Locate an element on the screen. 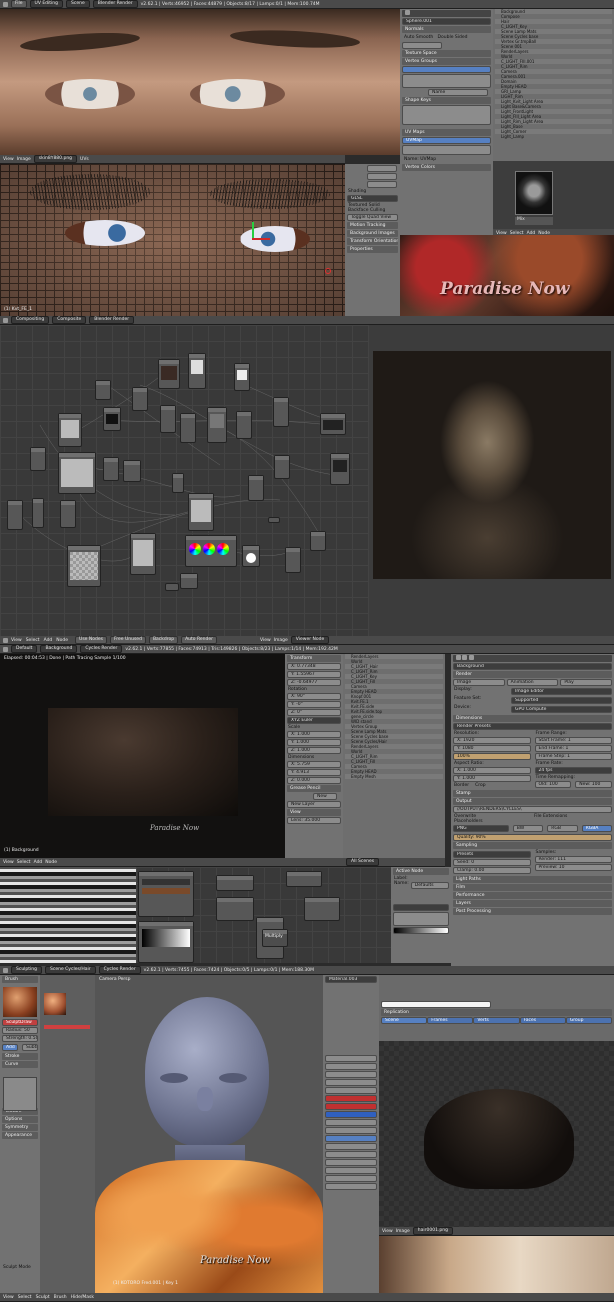 This screenshot has height=1302, width=614. node-editor-icon is located at coordinates (5, 640).